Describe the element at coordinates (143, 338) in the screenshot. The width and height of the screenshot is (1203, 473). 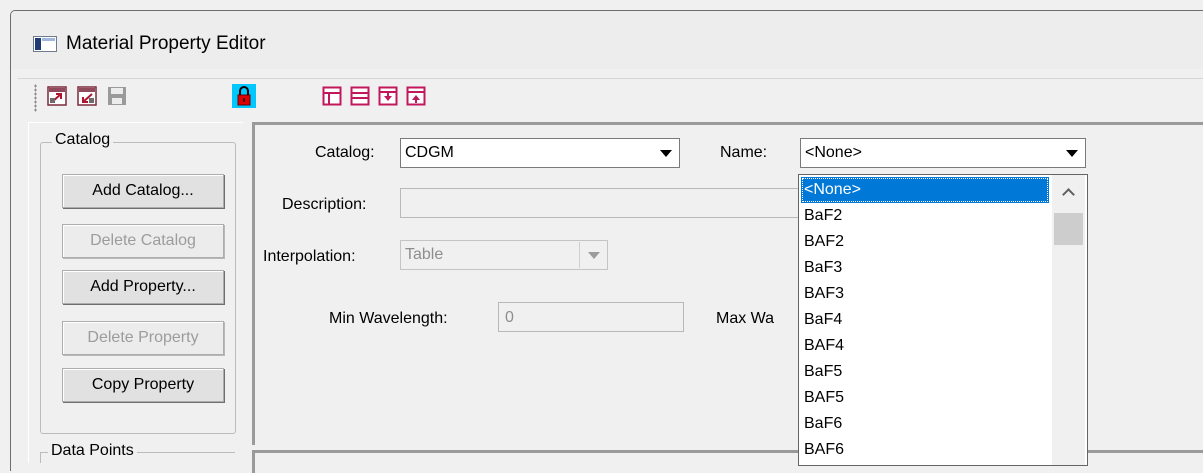
I see `delete-property-button: Delete Property` at that location.